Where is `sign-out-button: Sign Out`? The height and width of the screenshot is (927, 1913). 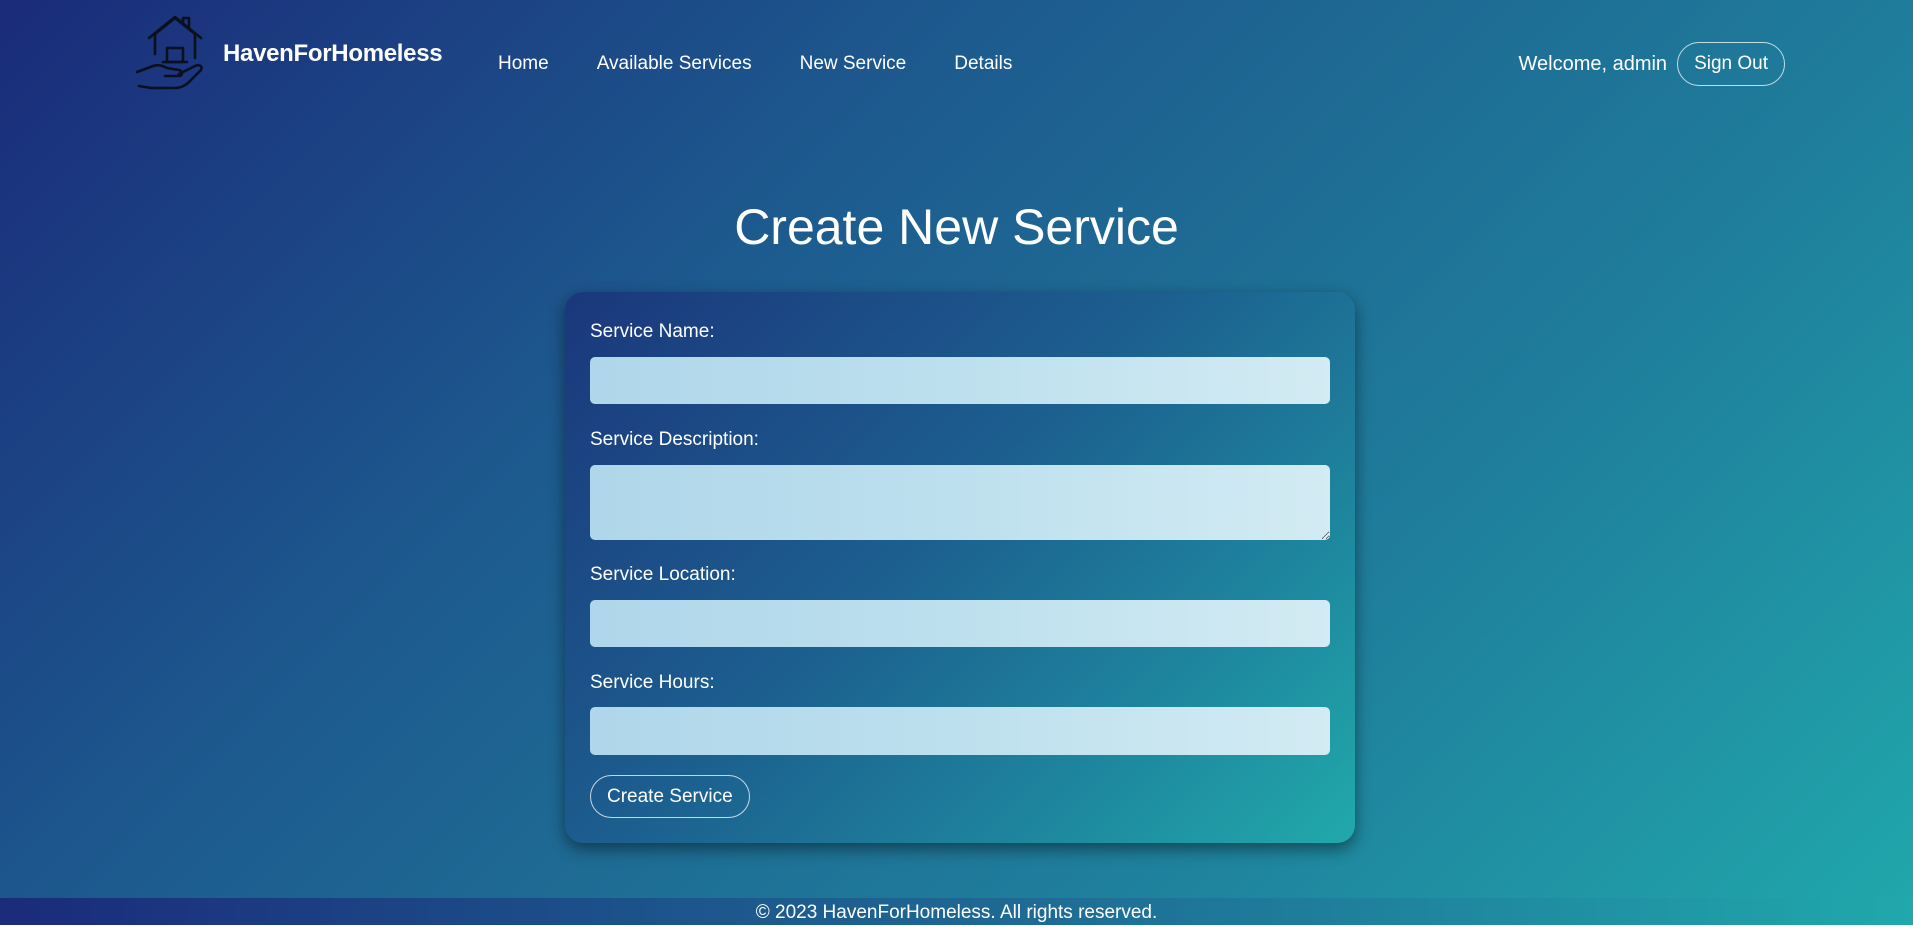 sign-out-button: Sign Out is located at coordinates (1731, 64).